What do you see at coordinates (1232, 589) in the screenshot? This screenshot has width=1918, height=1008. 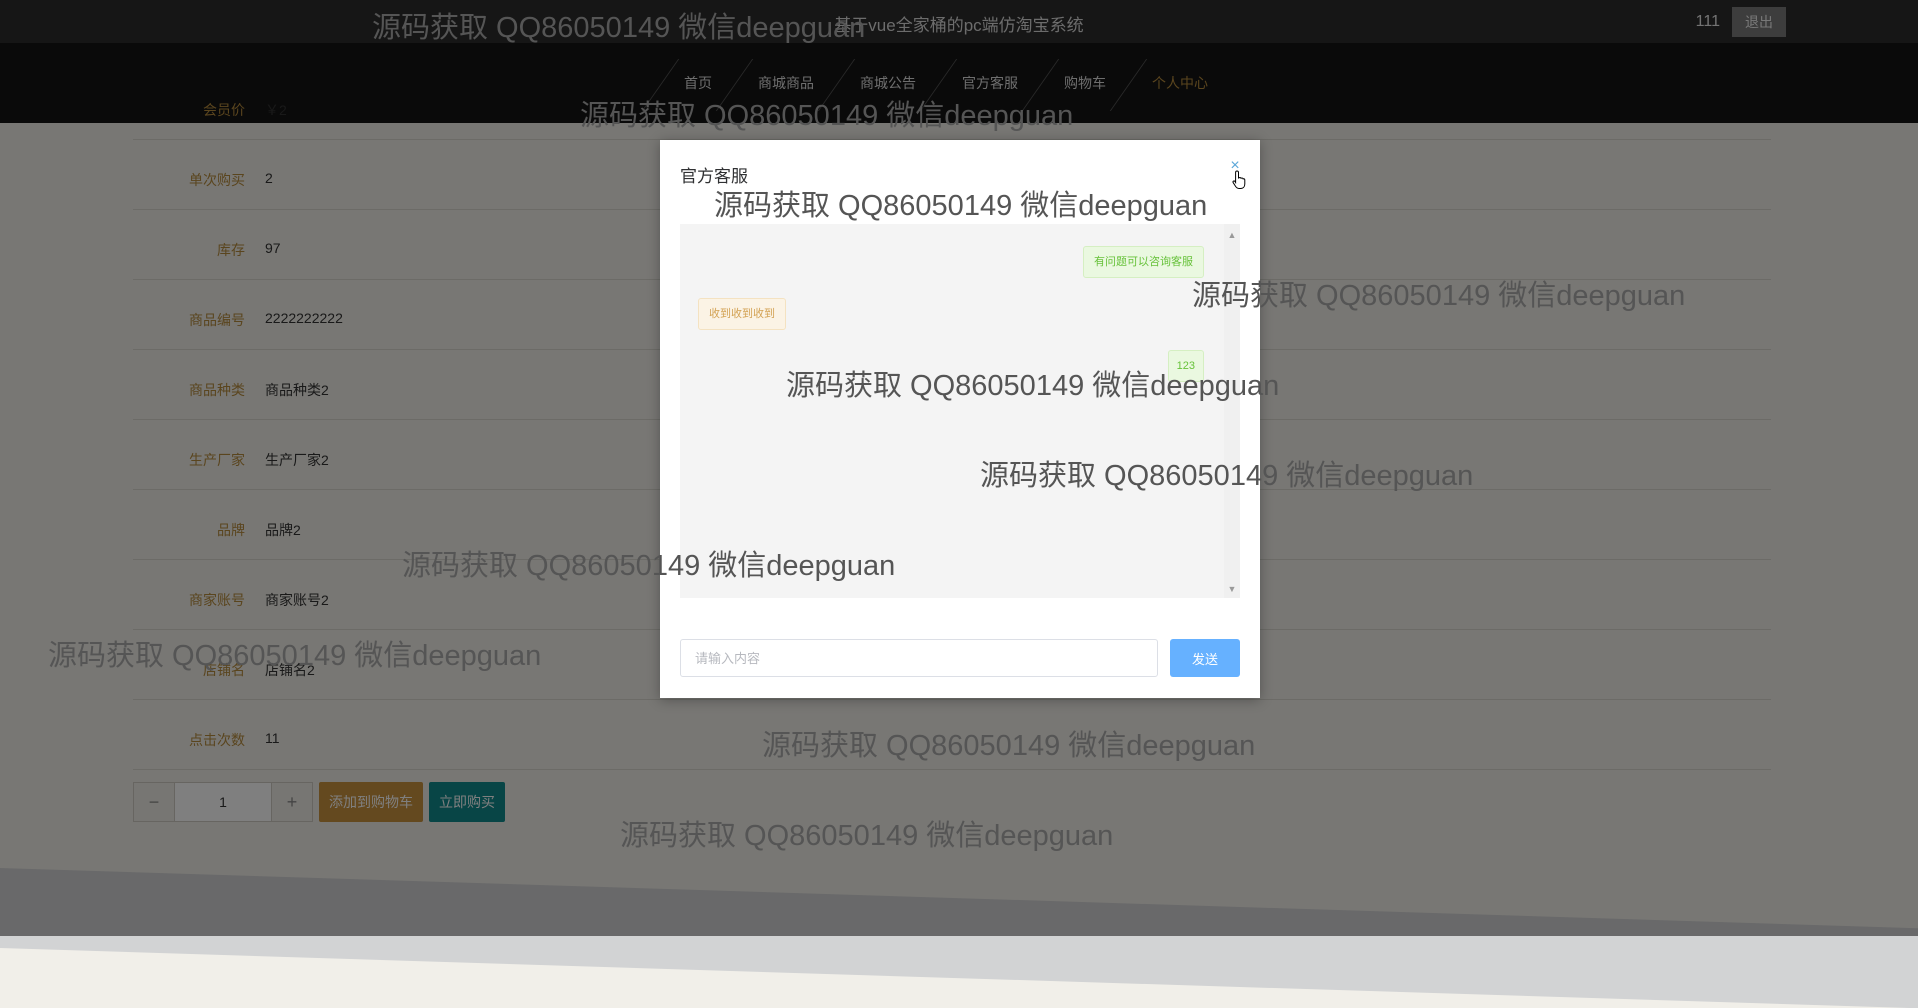 I see `scroll-down-icon: ▼` at bounding box center [1232, 589].